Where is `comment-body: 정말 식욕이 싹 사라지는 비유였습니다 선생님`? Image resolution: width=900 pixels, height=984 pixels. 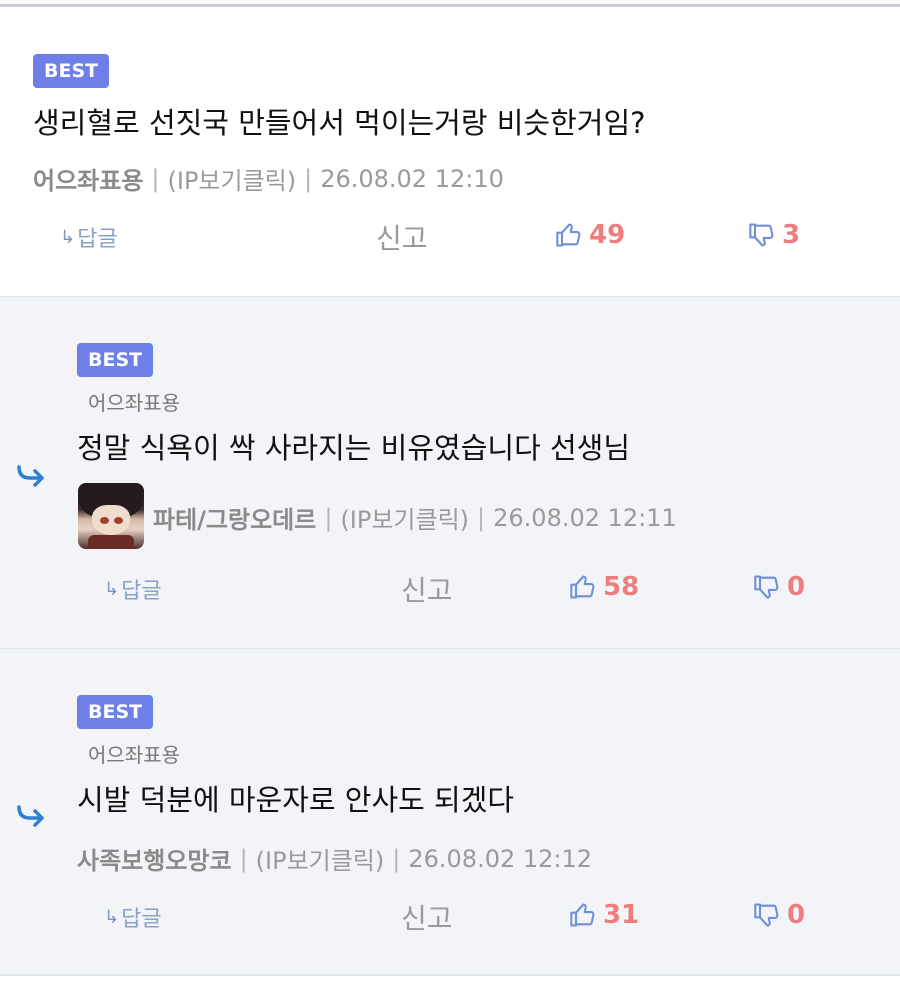 comment-body: 정말 식욕이 싹 사라지는 비유였습니다 선생님 is located at coordinates (354, 448).